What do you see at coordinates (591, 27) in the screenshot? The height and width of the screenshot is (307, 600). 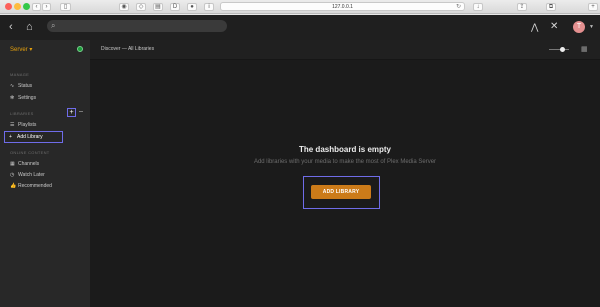 I see `chevron-down-icon: ▼` at bounding box center [591, 27].